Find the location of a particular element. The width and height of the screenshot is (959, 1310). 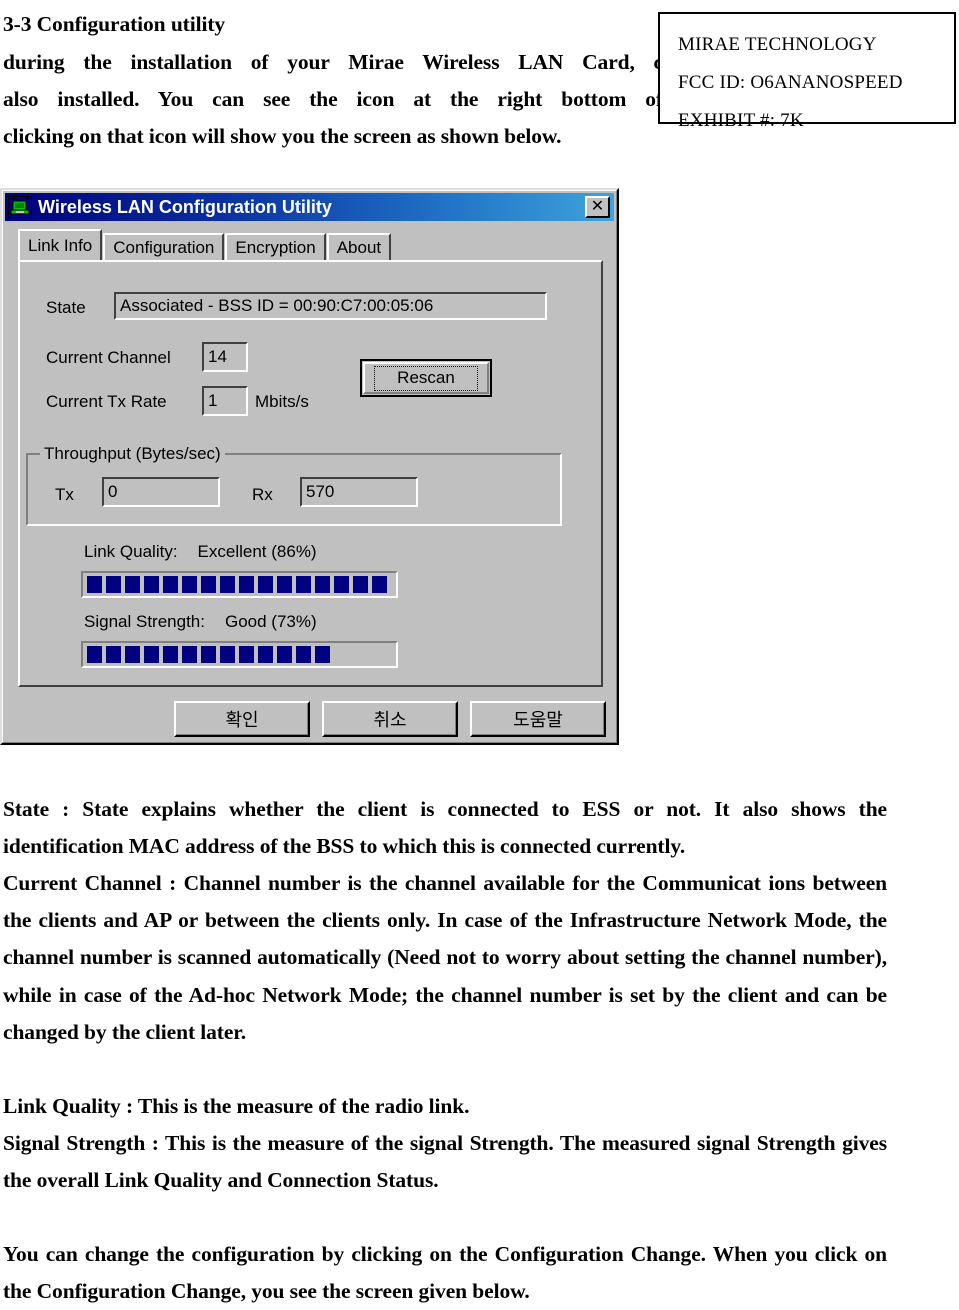

tab-strip: Link Info Configuration Encryption About is located at coordinates (205, 244).